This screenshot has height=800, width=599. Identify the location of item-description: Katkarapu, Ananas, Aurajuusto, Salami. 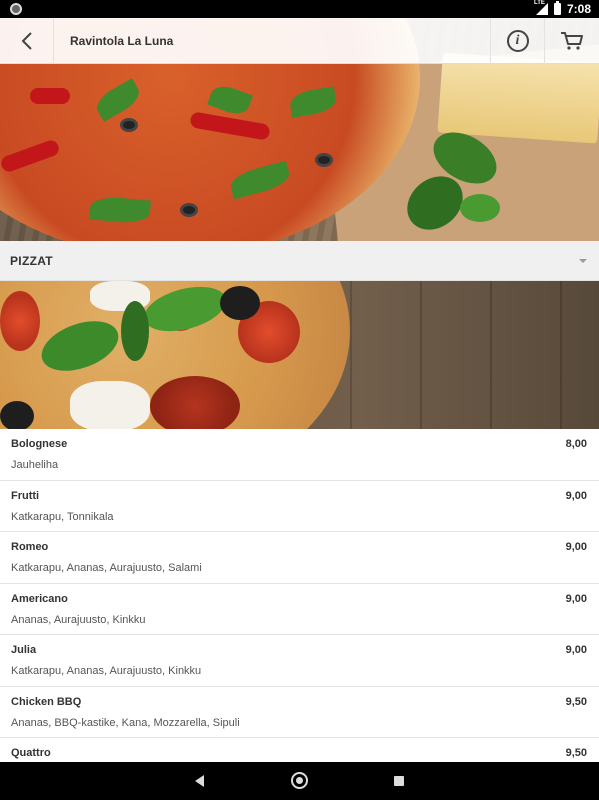
(106, 568).